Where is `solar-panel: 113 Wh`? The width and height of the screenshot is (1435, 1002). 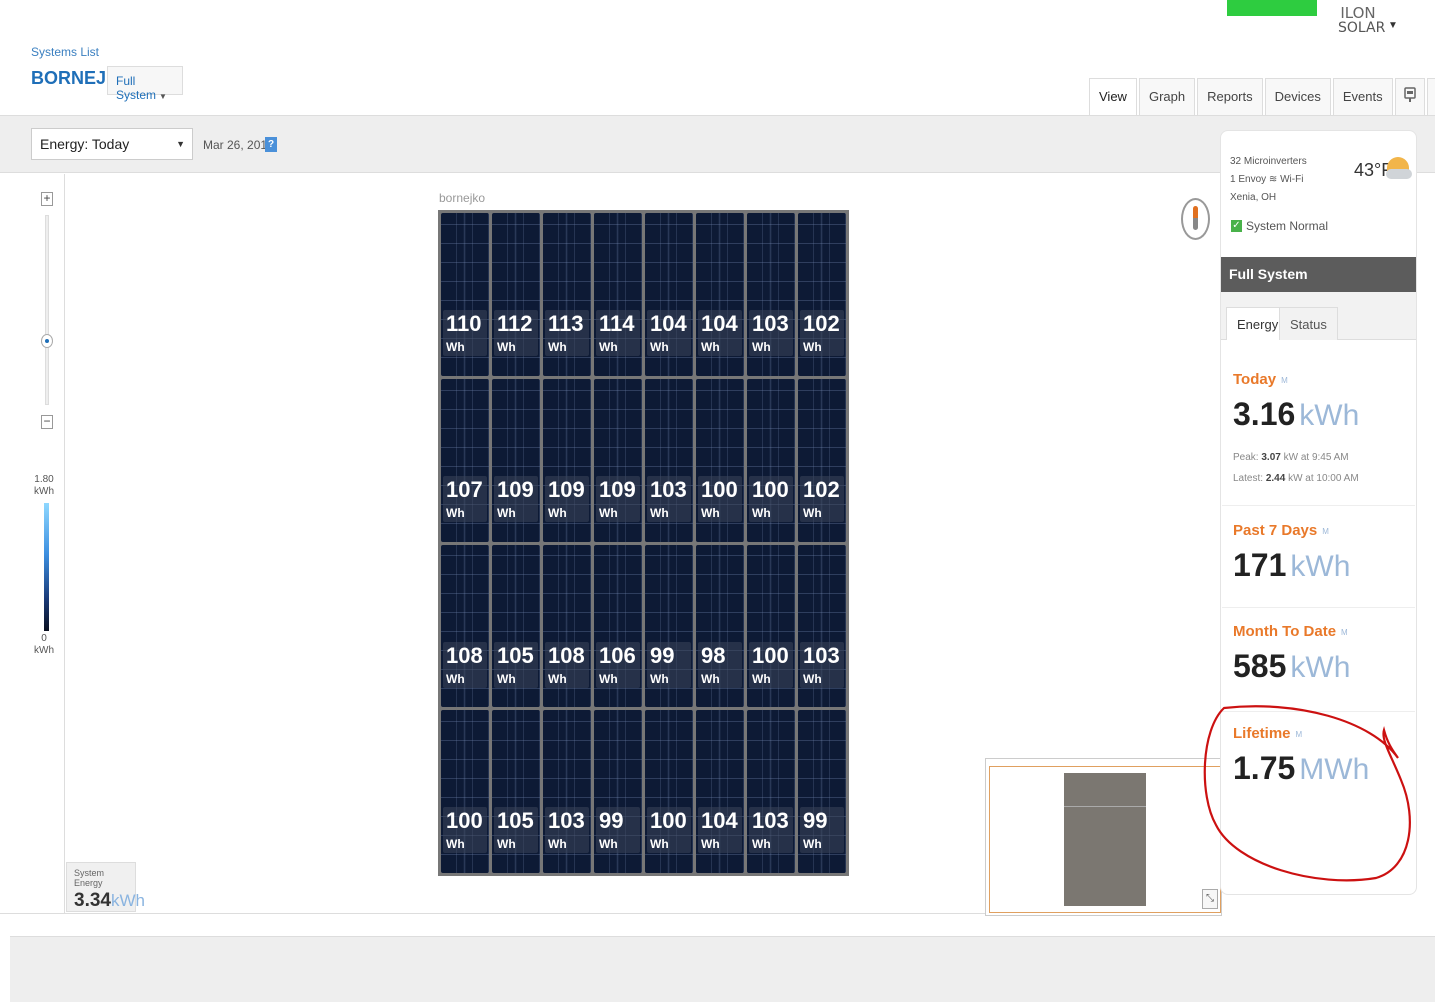
solar-panel: 113 Wh is located at coordinates (567, 294).